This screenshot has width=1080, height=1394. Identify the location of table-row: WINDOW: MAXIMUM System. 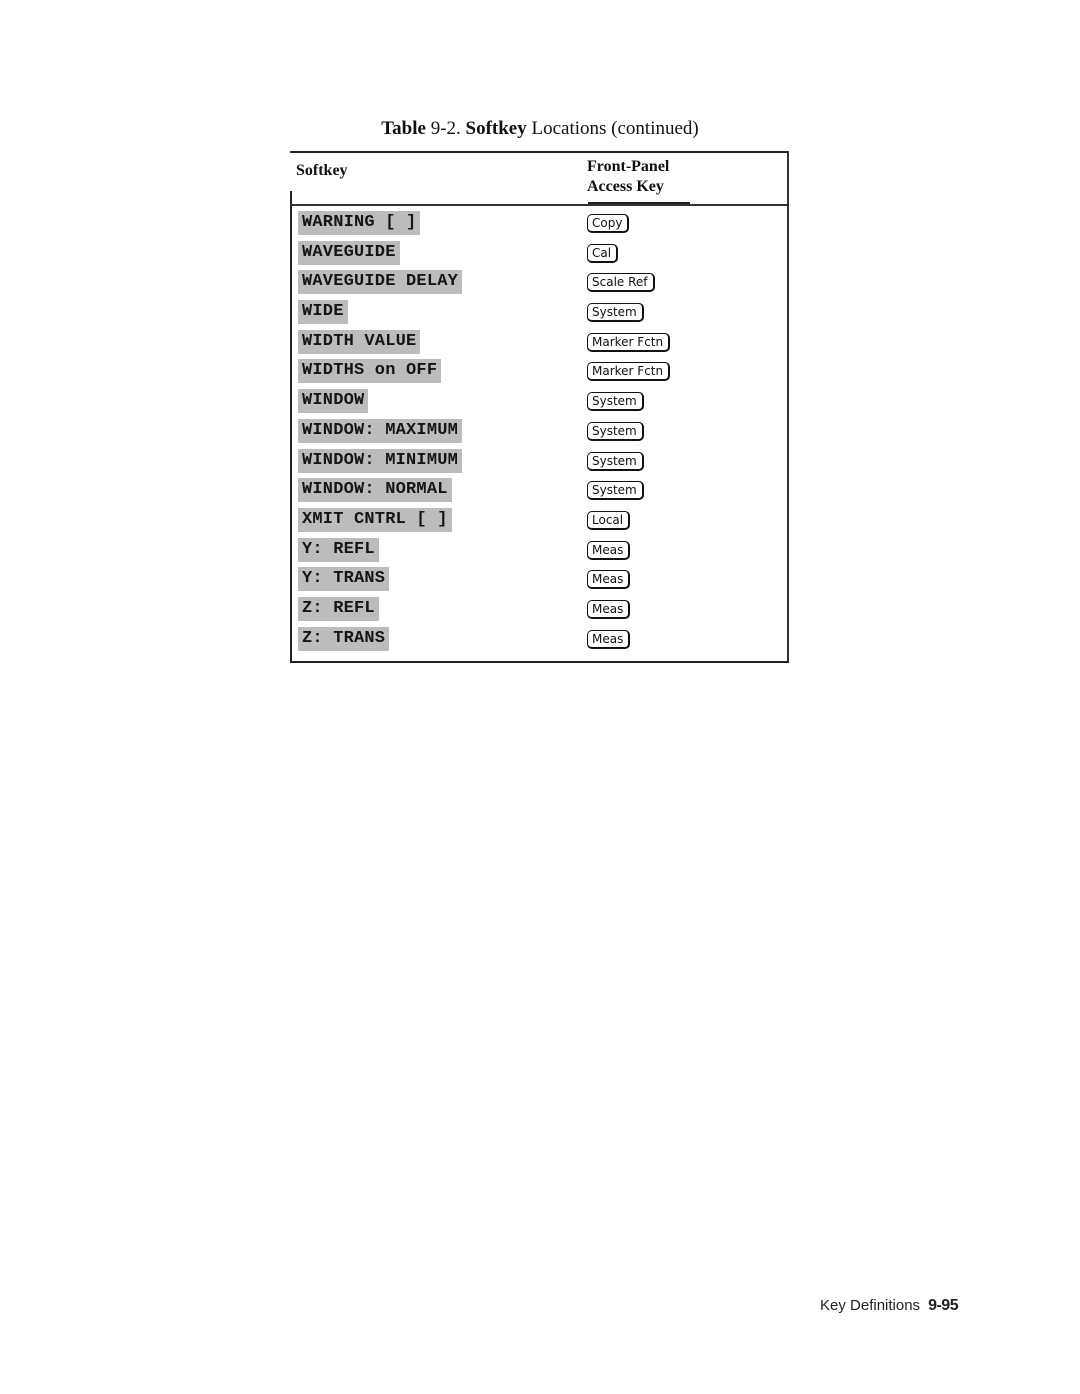
(539, 433).